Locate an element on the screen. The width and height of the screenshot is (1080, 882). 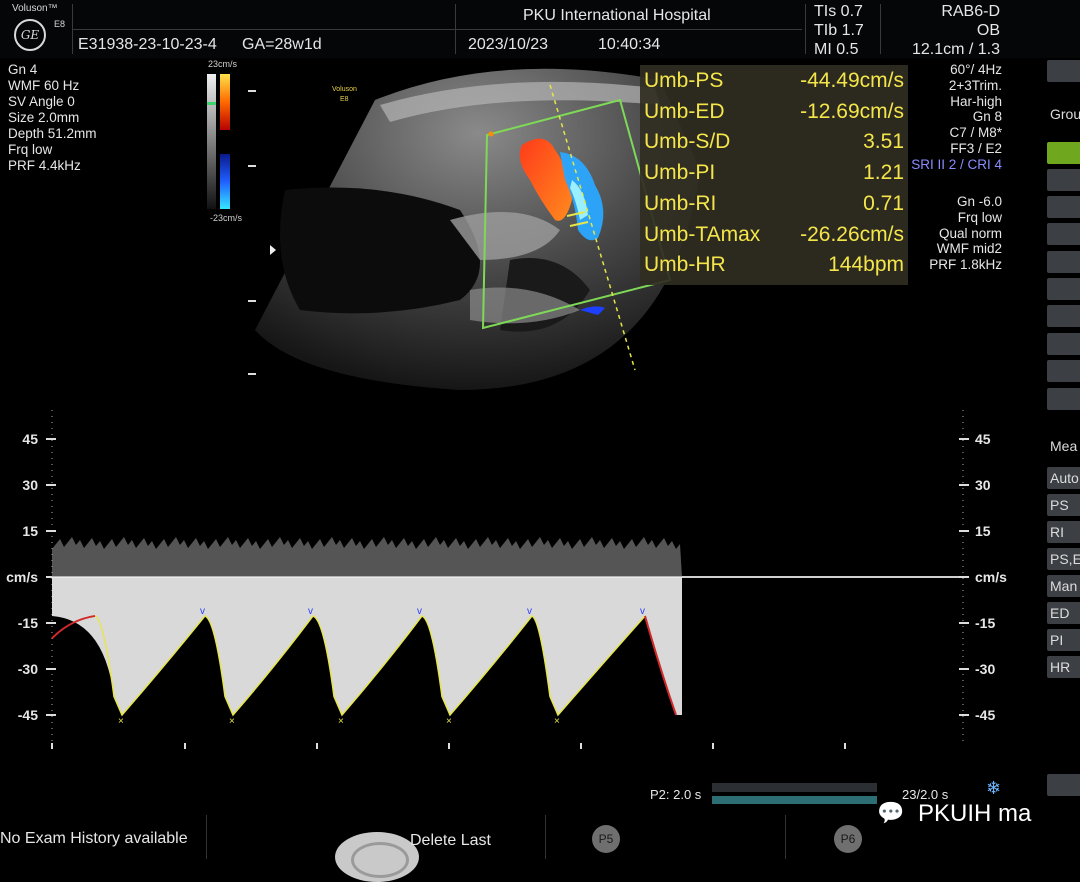
p5-button: P5 is located at coordinates (606, 839).